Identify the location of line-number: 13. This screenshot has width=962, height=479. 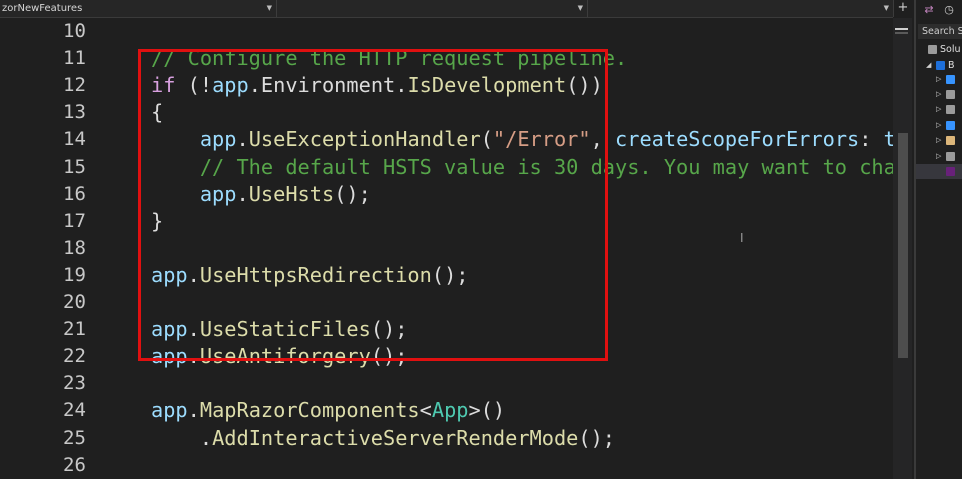
(74, 112).